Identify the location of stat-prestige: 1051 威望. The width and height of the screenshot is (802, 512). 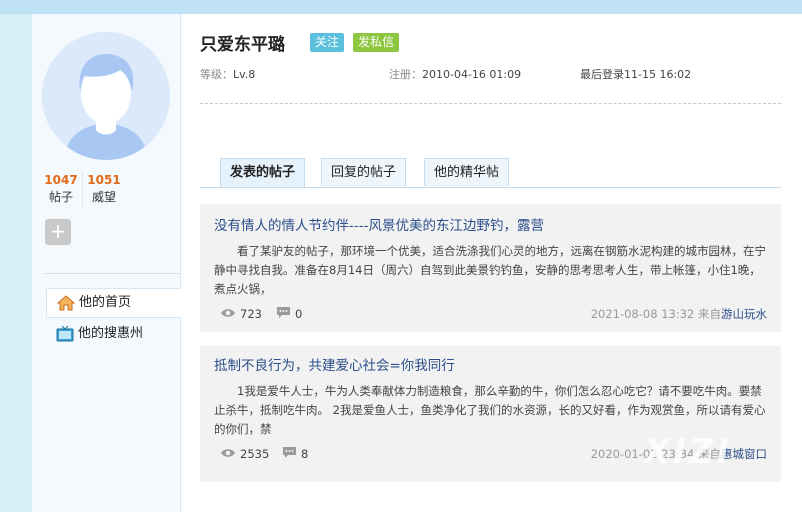
(104, 189).